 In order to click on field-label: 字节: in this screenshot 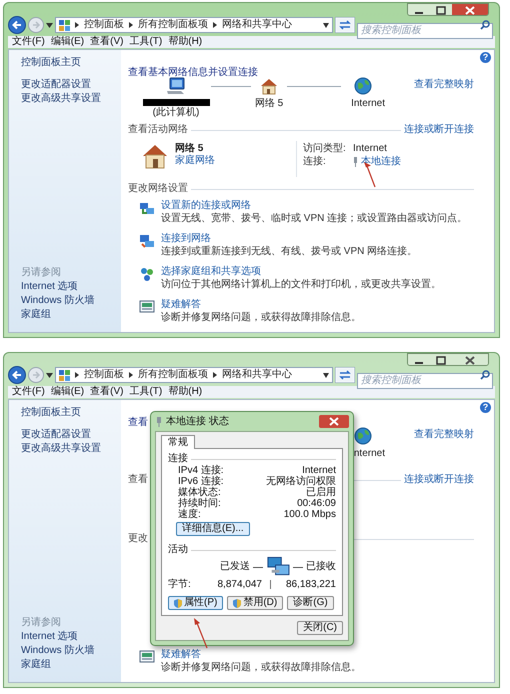, I will do `click(180, 584)`.